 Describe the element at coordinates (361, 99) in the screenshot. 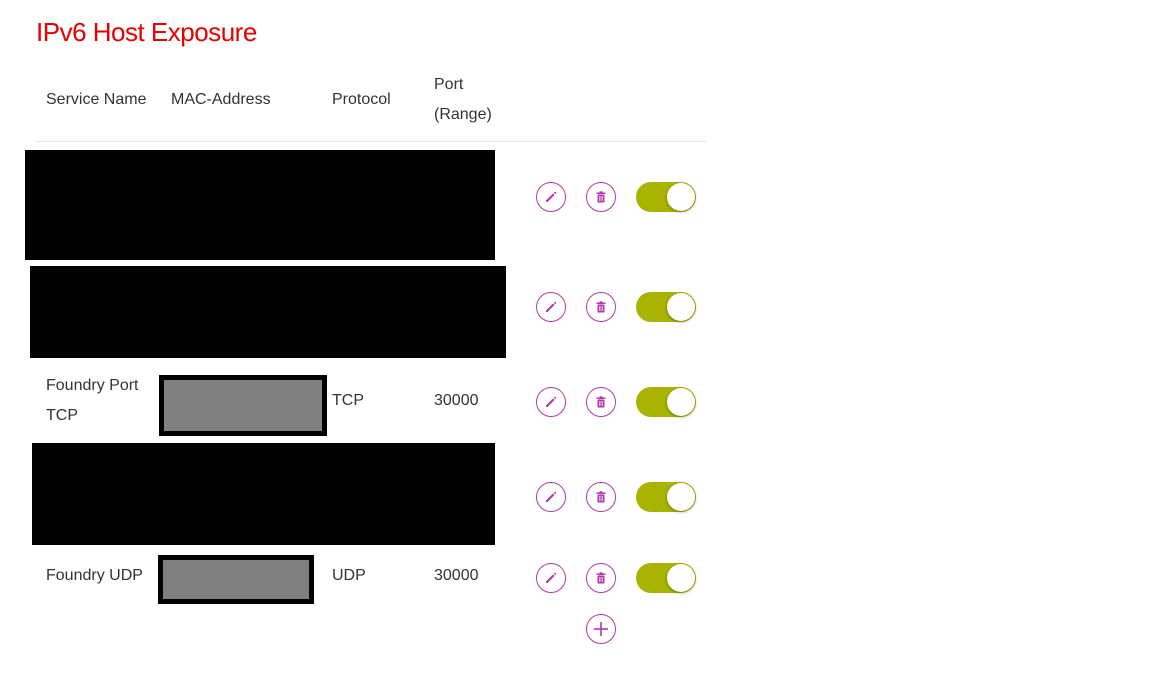

I see `header-protocol: Protocol` at that location.